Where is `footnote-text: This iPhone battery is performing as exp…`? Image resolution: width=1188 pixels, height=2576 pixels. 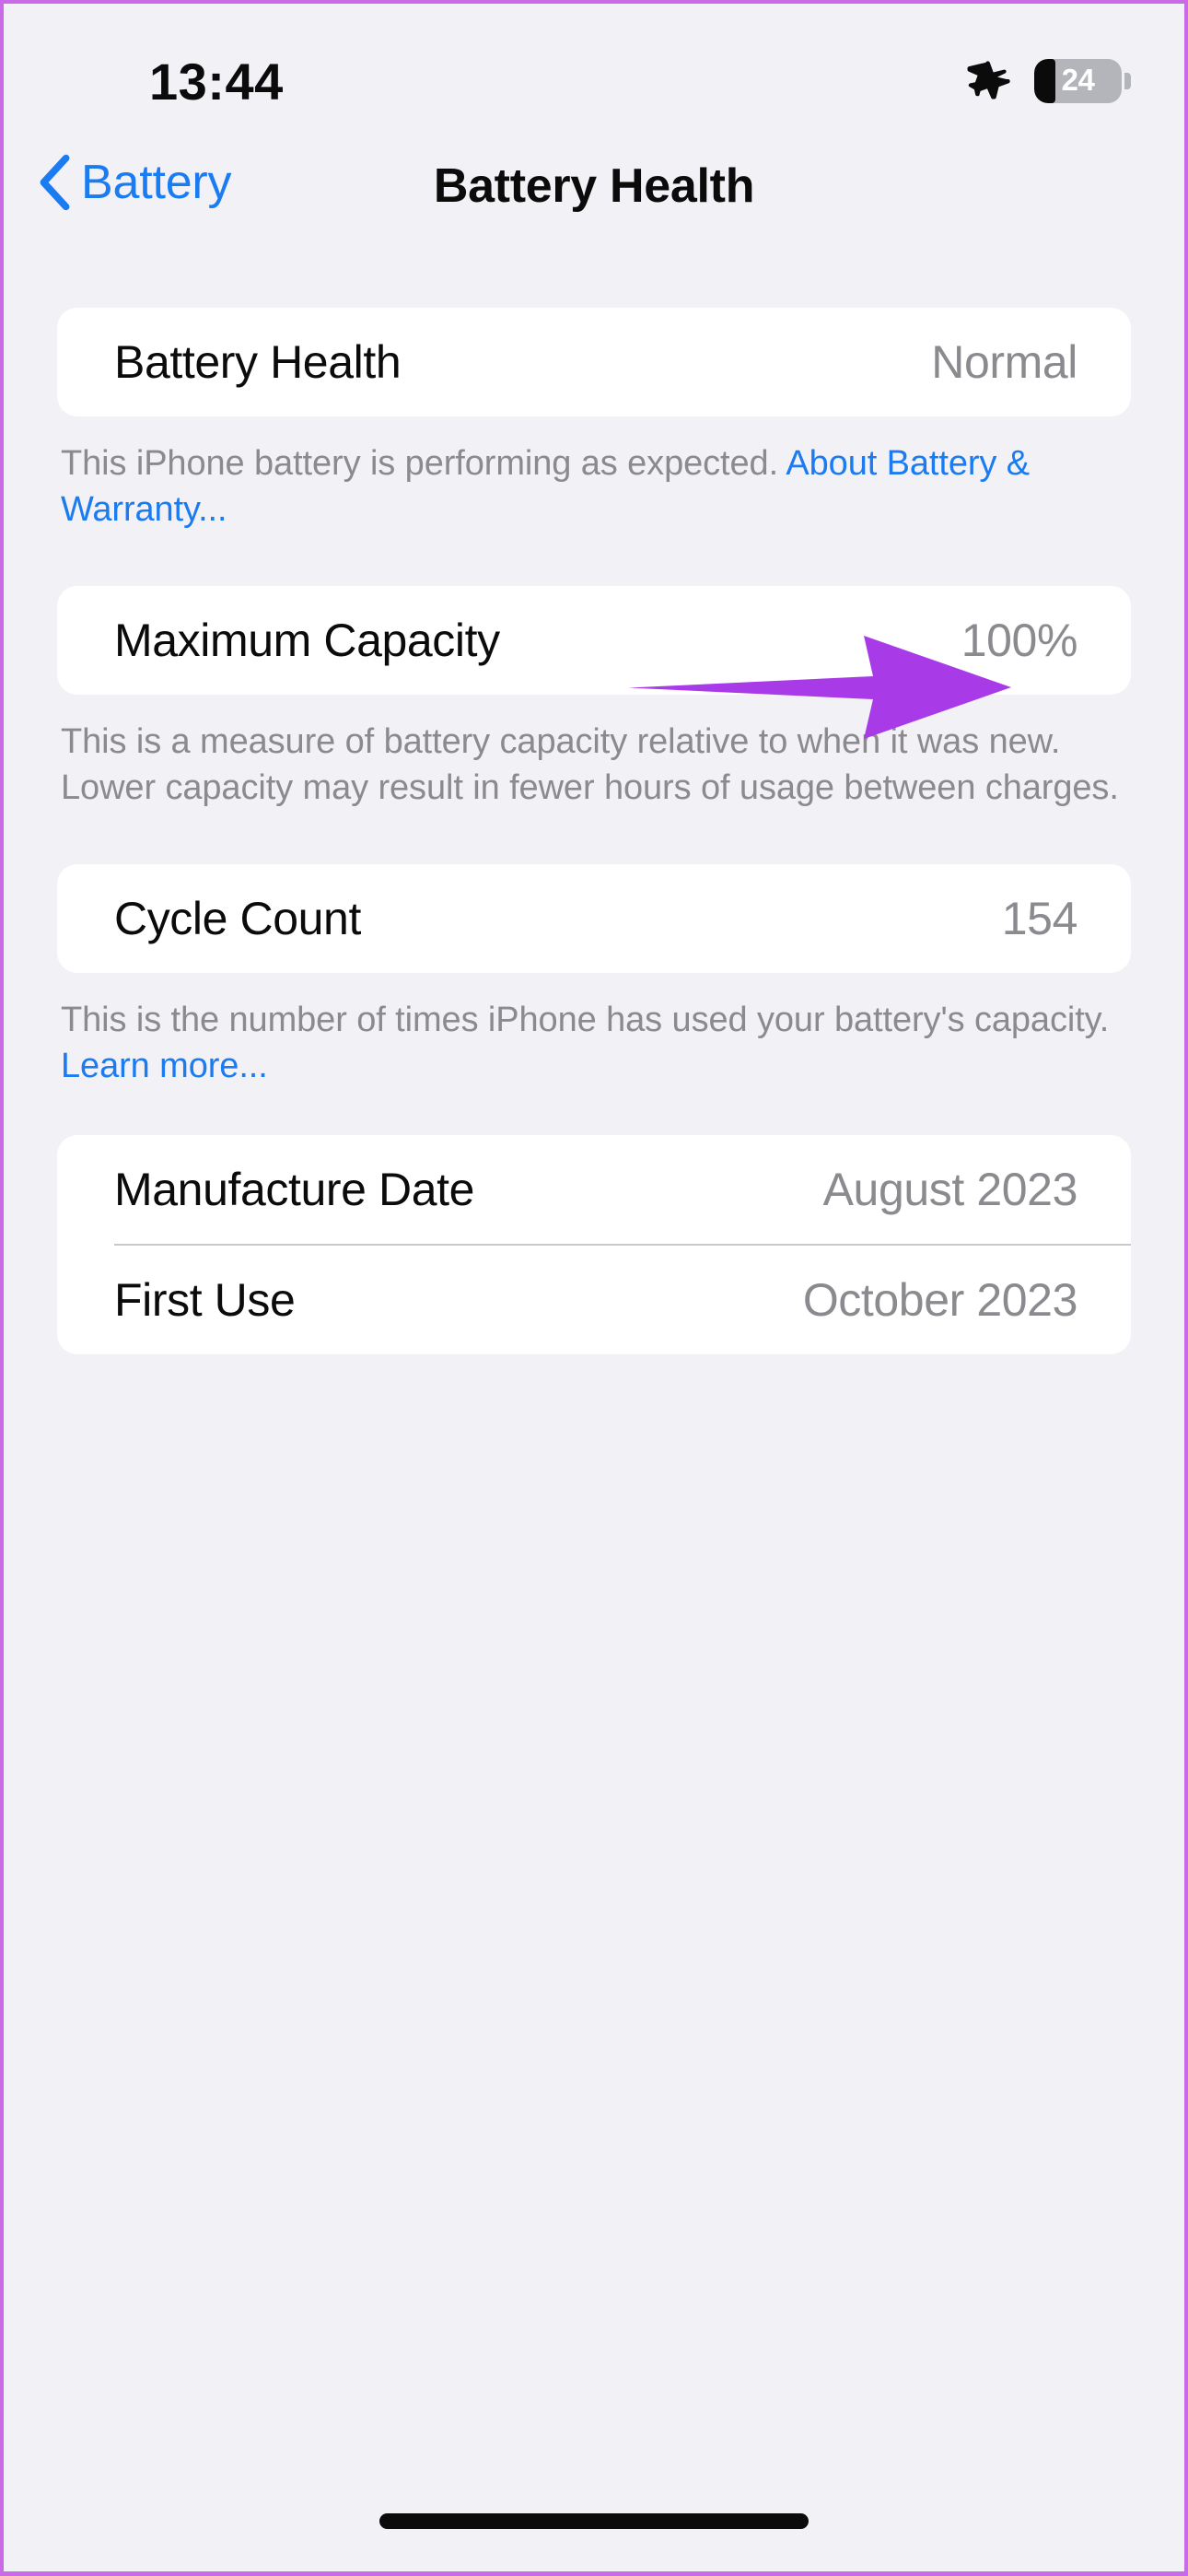
footnote-text: This iPhone battery is performing as exp… is located at coordinates (423, 463).